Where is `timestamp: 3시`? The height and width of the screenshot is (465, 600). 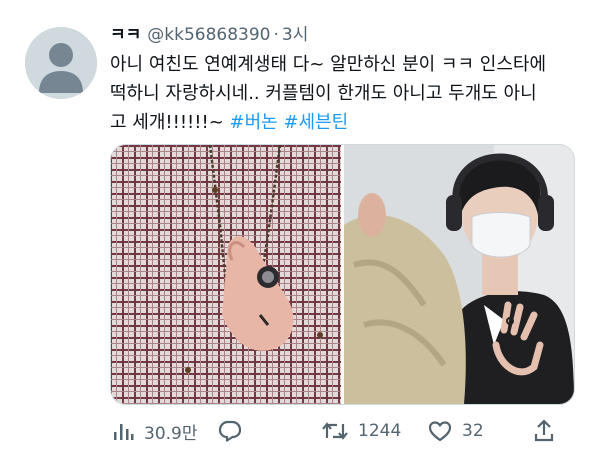 timestamp: 3시 is located at coordinates (295, 35).